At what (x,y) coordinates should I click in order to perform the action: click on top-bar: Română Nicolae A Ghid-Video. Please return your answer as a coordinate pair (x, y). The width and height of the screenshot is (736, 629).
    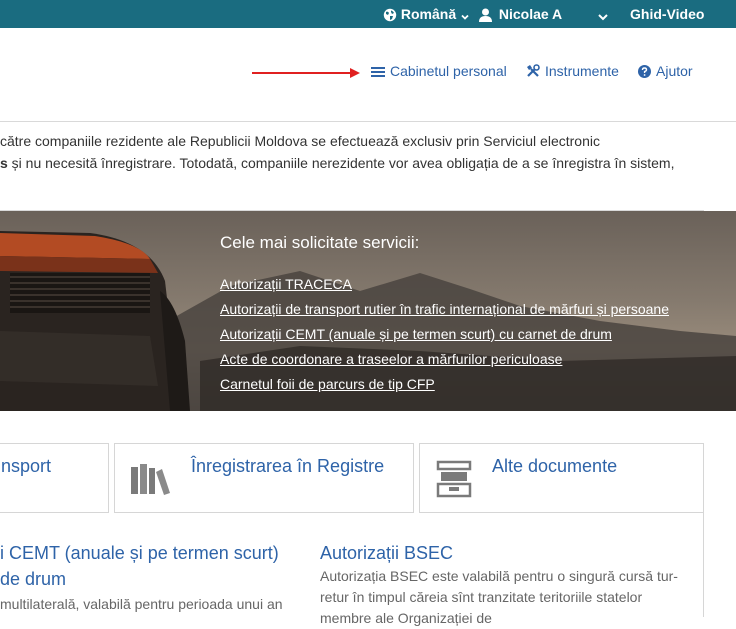
    Looking at the image, I should click on (368, 14).